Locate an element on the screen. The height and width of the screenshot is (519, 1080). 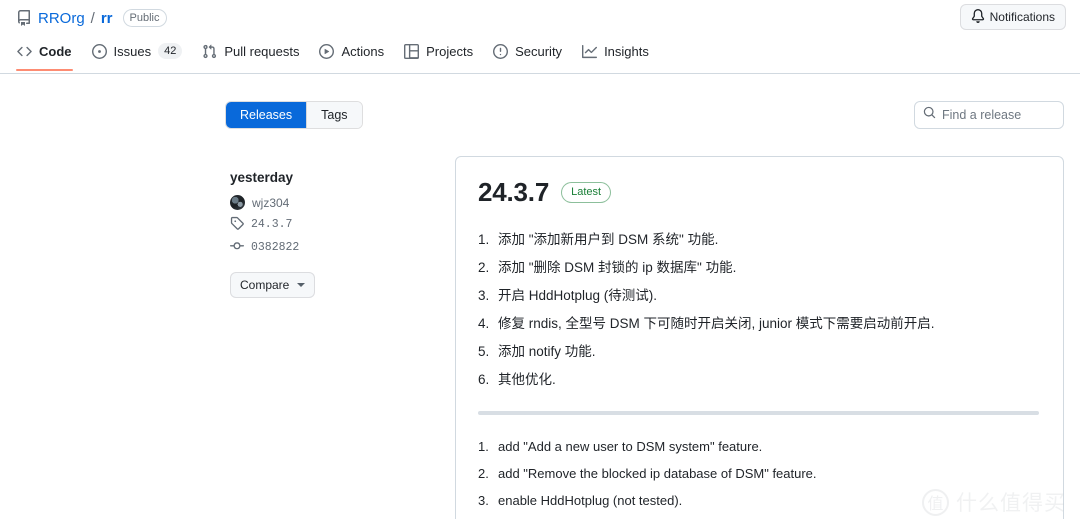
header-actions: Notifications is located at coordinates (1012, 17).